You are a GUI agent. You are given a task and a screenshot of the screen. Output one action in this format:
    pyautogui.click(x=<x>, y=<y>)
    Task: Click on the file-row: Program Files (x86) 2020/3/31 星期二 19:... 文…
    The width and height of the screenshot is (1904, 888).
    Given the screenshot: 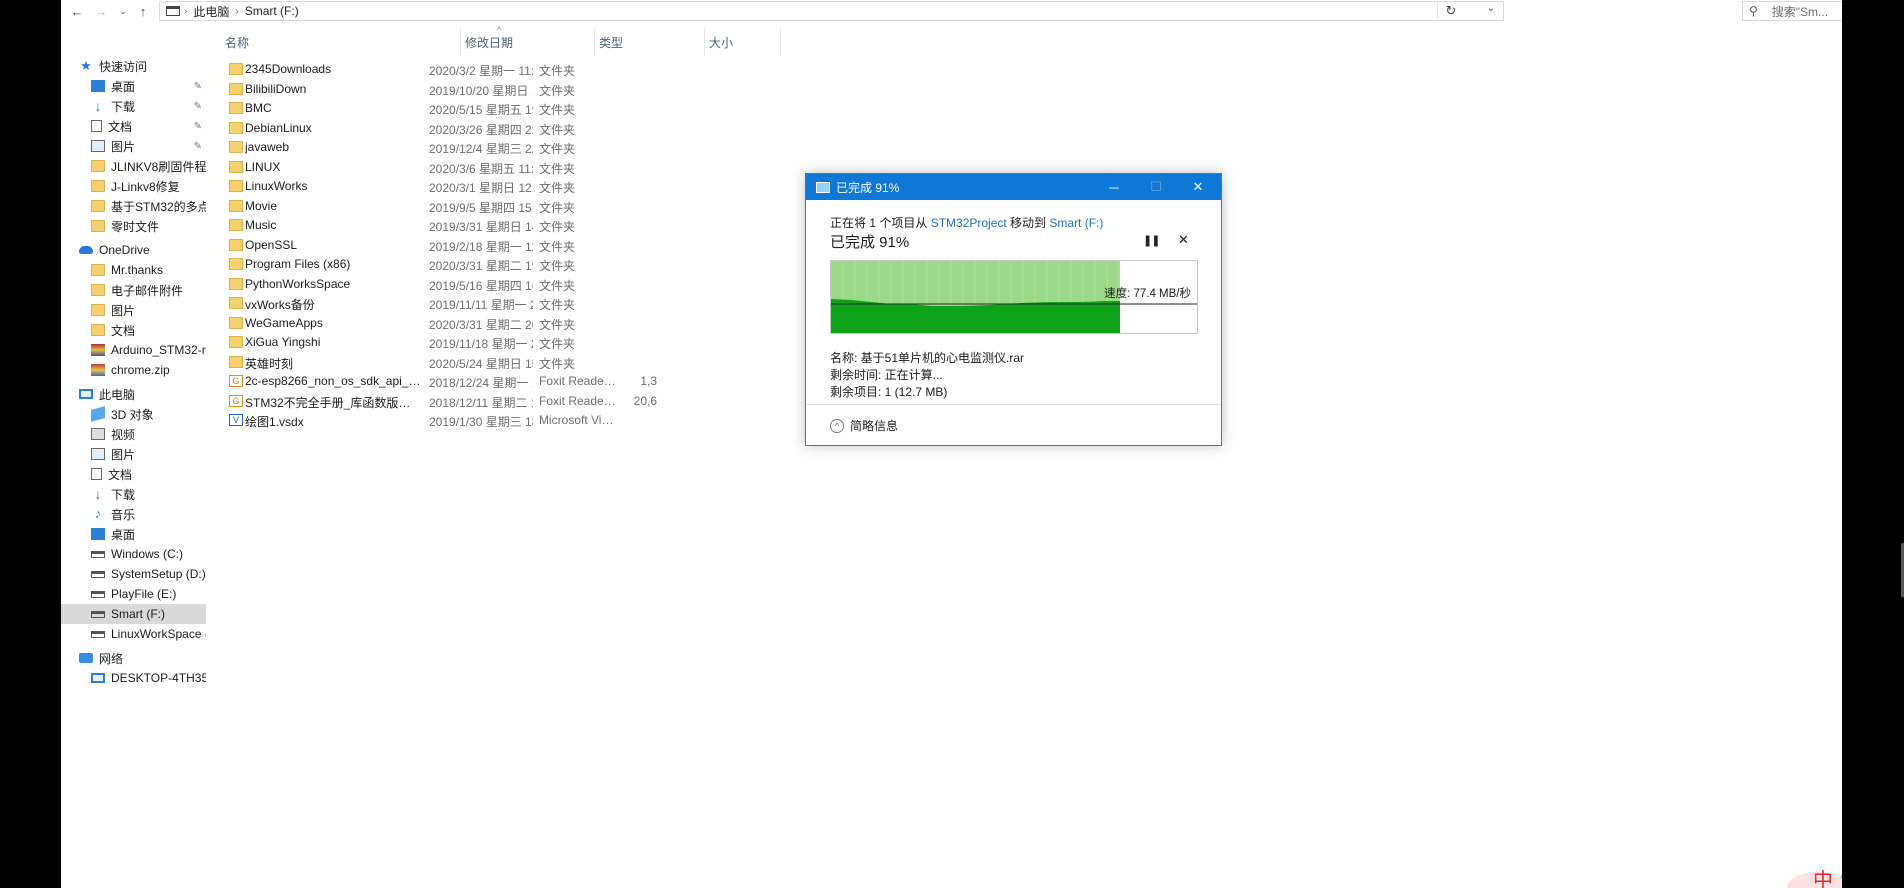 What is the action you would take?
    pyautogui.click(x=535, y=264)
    